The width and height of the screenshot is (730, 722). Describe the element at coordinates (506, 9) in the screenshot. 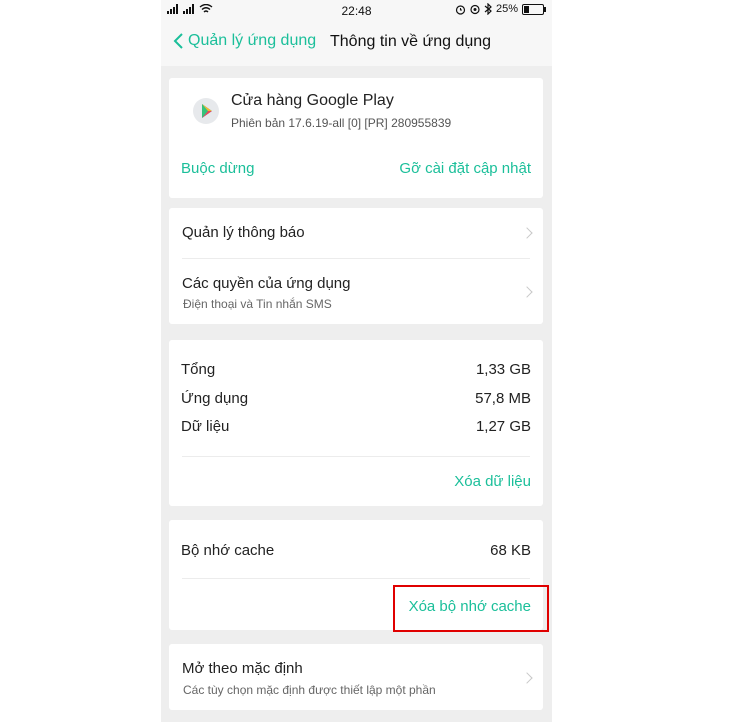

I see `battery-percent: 25%` at that location.